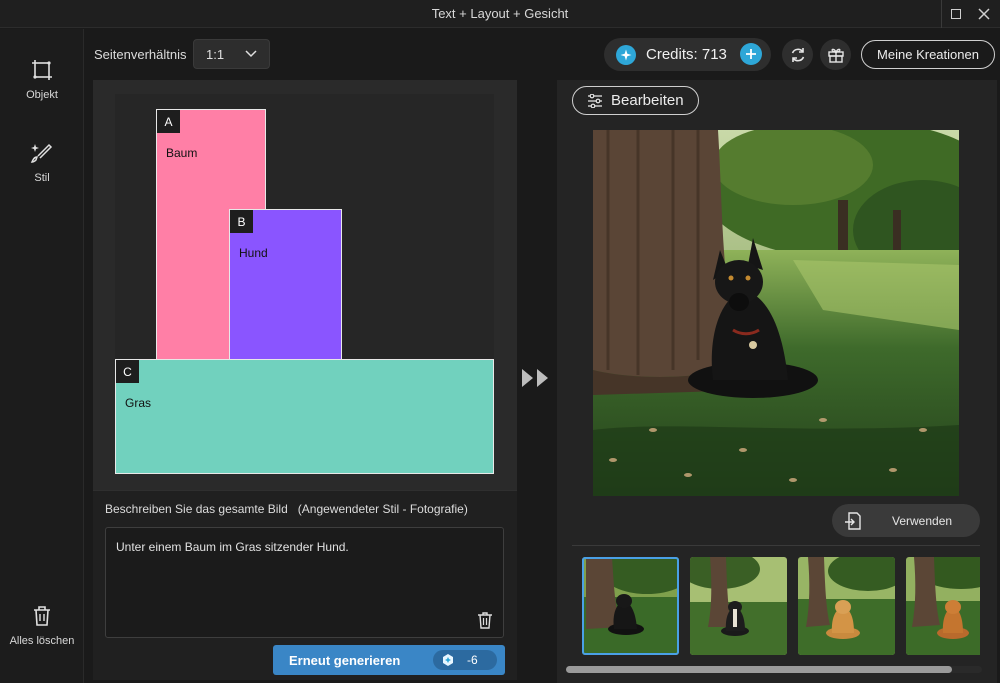 This screenshot has width=1000, height=683. What do you see at coordinates (776, 545) in the screenshot?
I see `divider` at bounding box center [776, 545].